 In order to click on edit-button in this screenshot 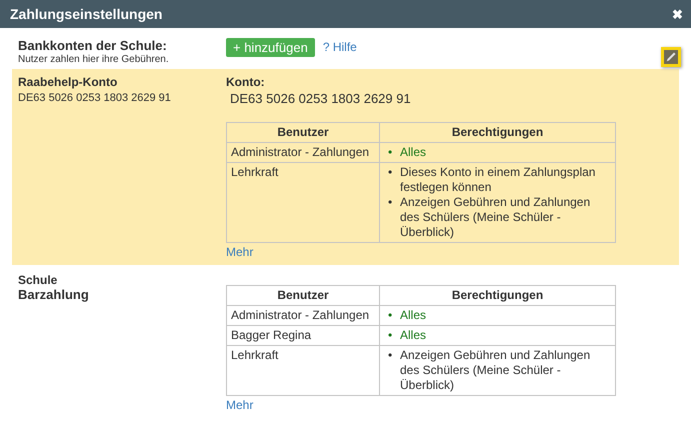, I will do `click(671, 57)`.